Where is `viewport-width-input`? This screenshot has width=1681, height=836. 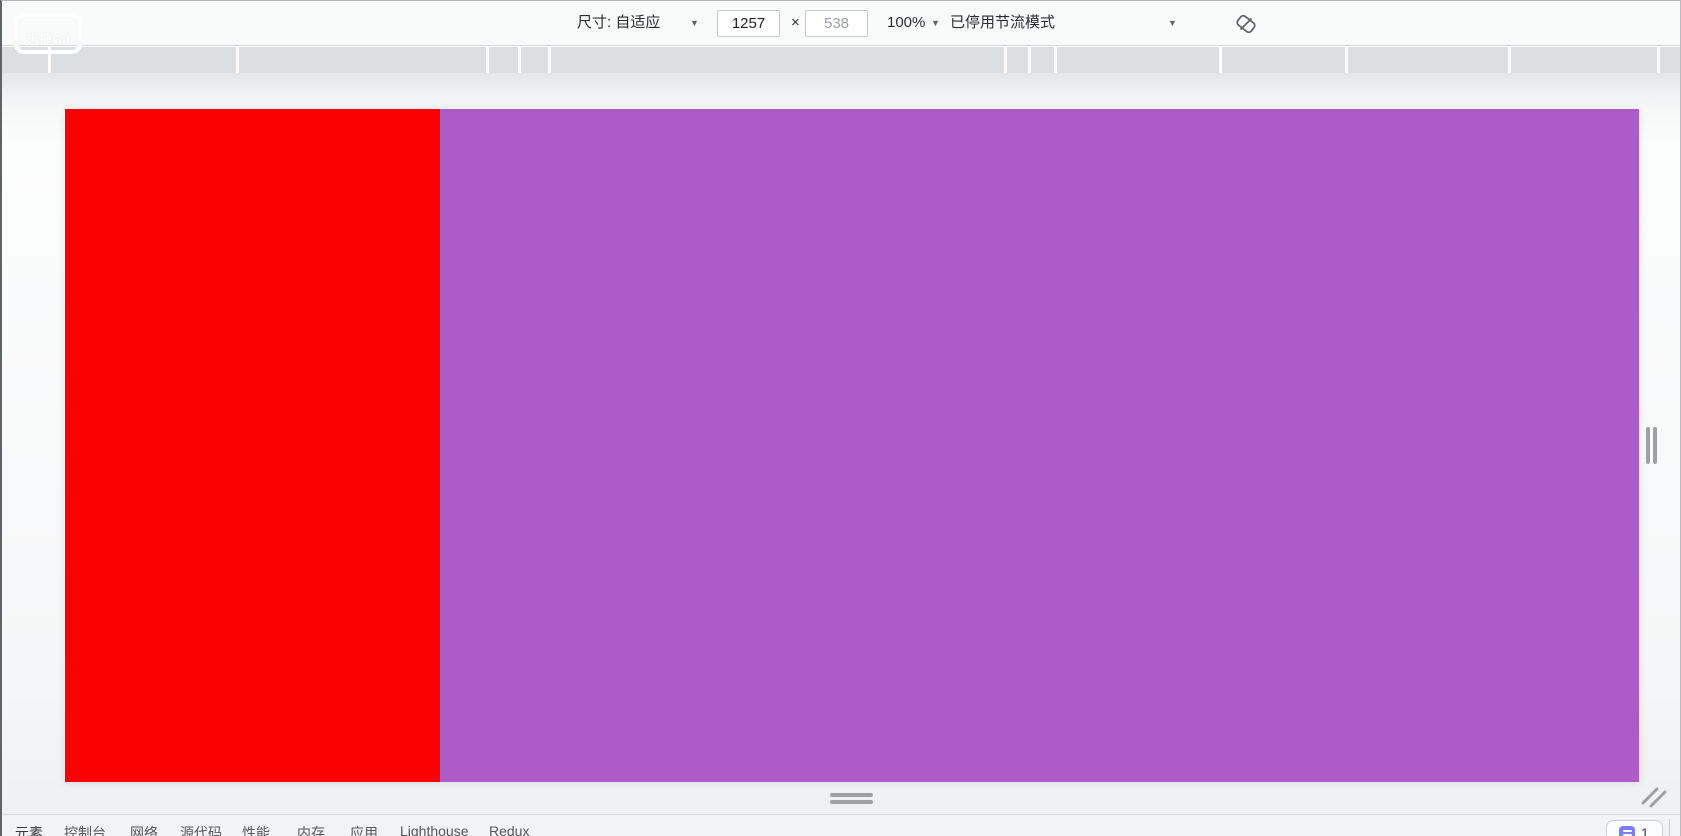 viewport-width-input is located at coordinates (748, 23).